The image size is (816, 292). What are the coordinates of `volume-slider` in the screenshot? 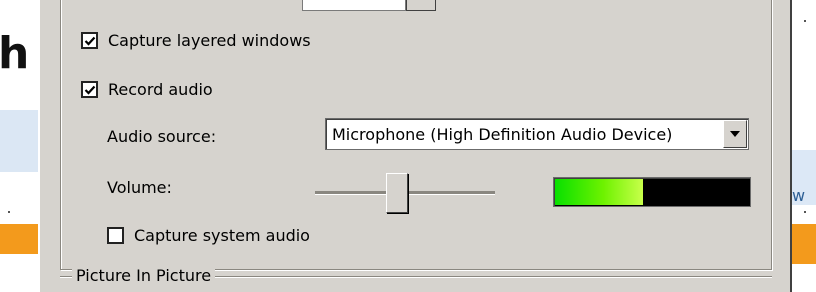 It's located at (405, 193).